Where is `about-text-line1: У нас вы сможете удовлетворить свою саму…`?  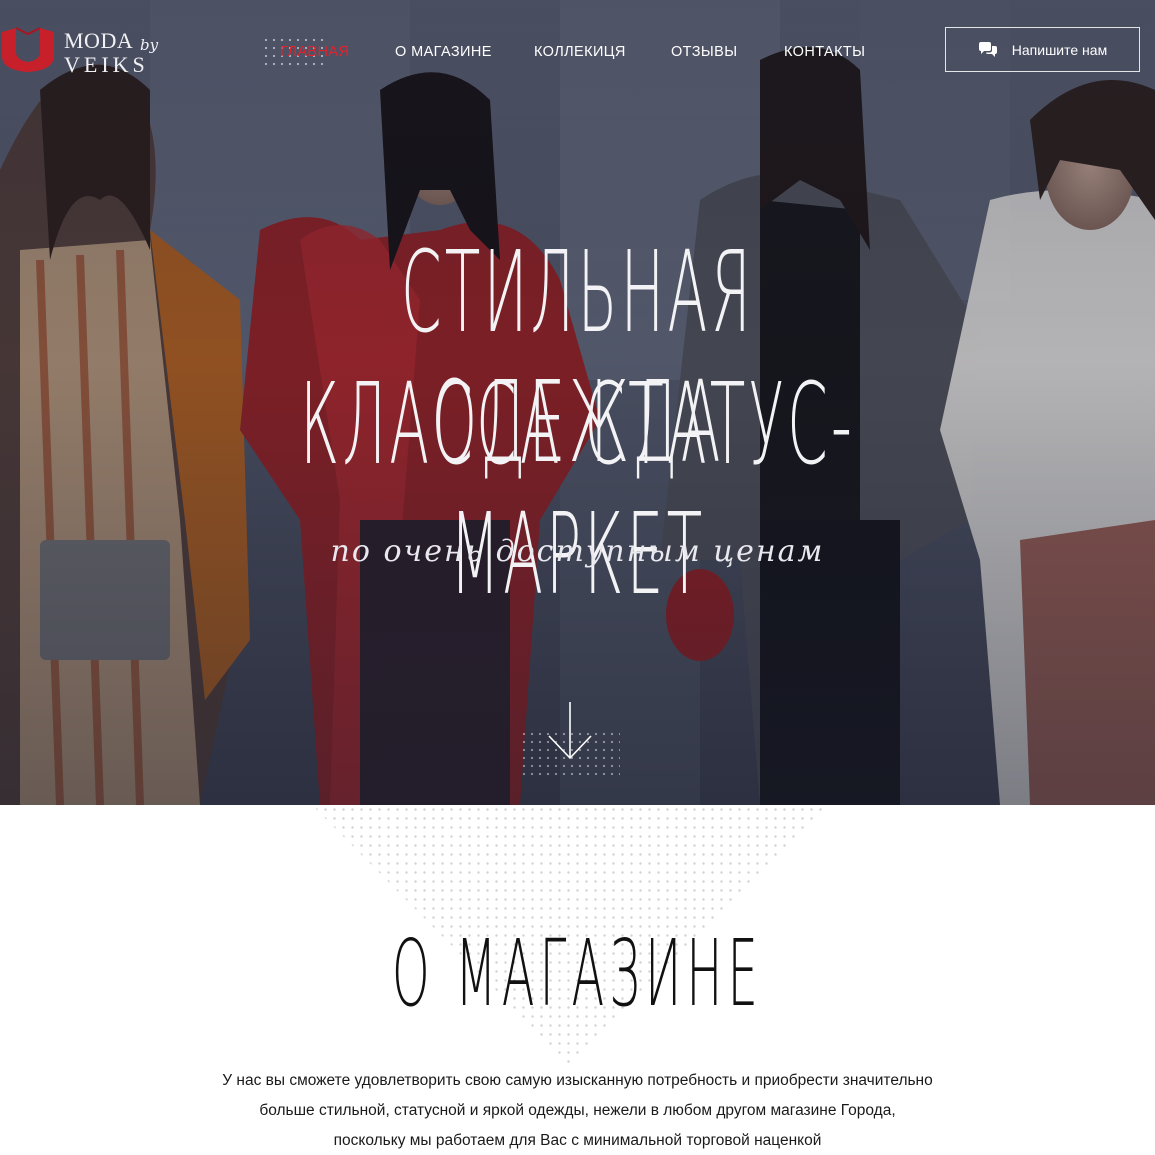
about-text-line1: У нас вы сможете удовлетворить свою саму… is located at coordinates (577, 1080).